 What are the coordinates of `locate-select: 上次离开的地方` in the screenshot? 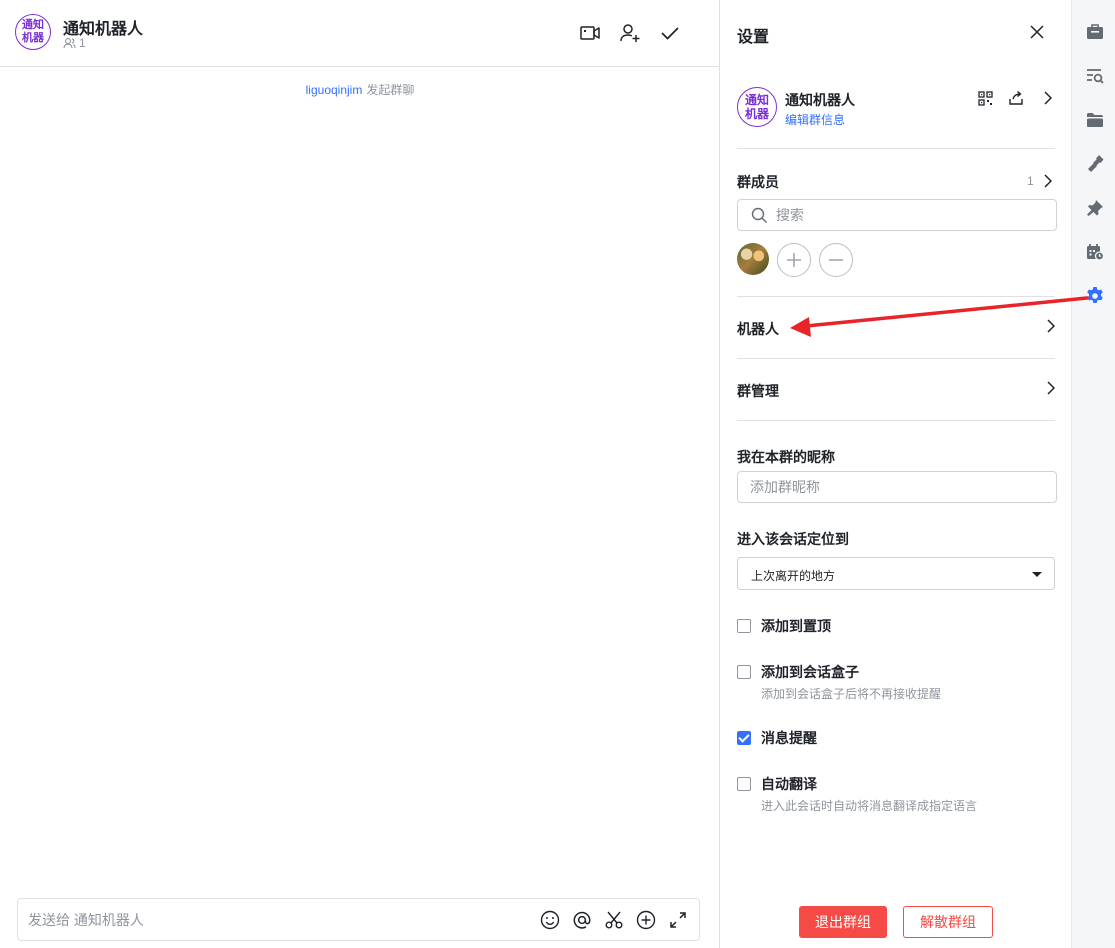 It's located at (896, 573).